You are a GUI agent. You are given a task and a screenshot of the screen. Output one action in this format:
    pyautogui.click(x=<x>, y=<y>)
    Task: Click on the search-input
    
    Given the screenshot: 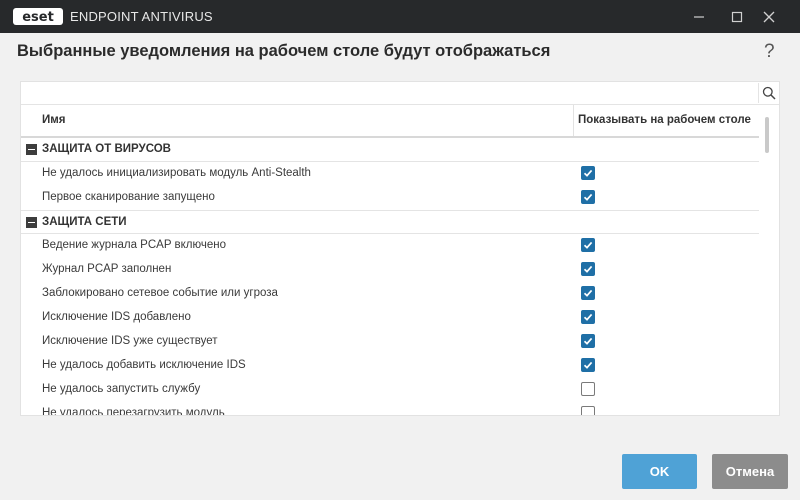 What is the action you would take?
    pyautogui.click(x=388, y=92)
    